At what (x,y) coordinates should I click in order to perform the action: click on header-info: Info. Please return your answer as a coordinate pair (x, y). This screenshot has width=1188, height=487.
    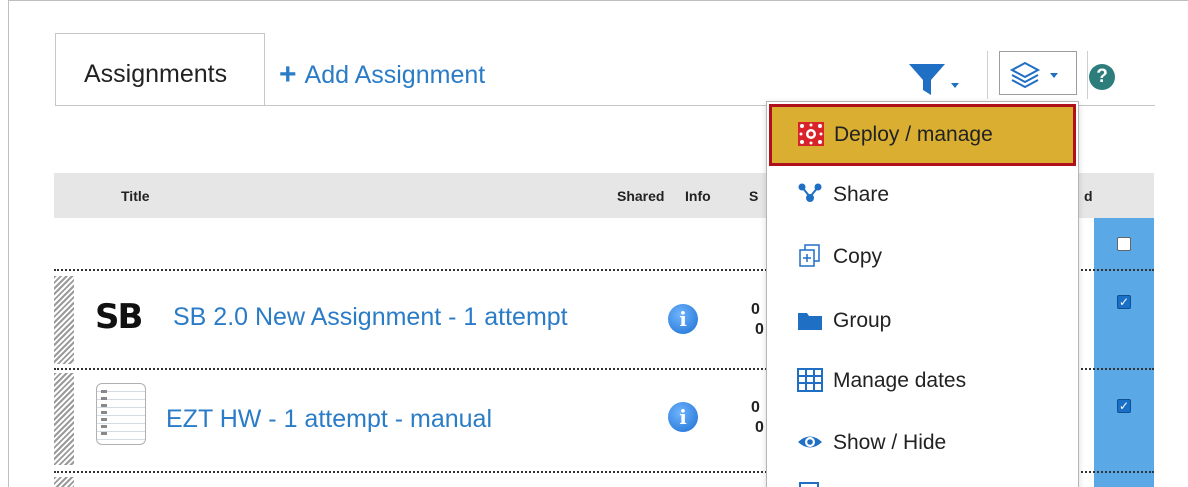
    Looking at the image, I should click on (698, 196).